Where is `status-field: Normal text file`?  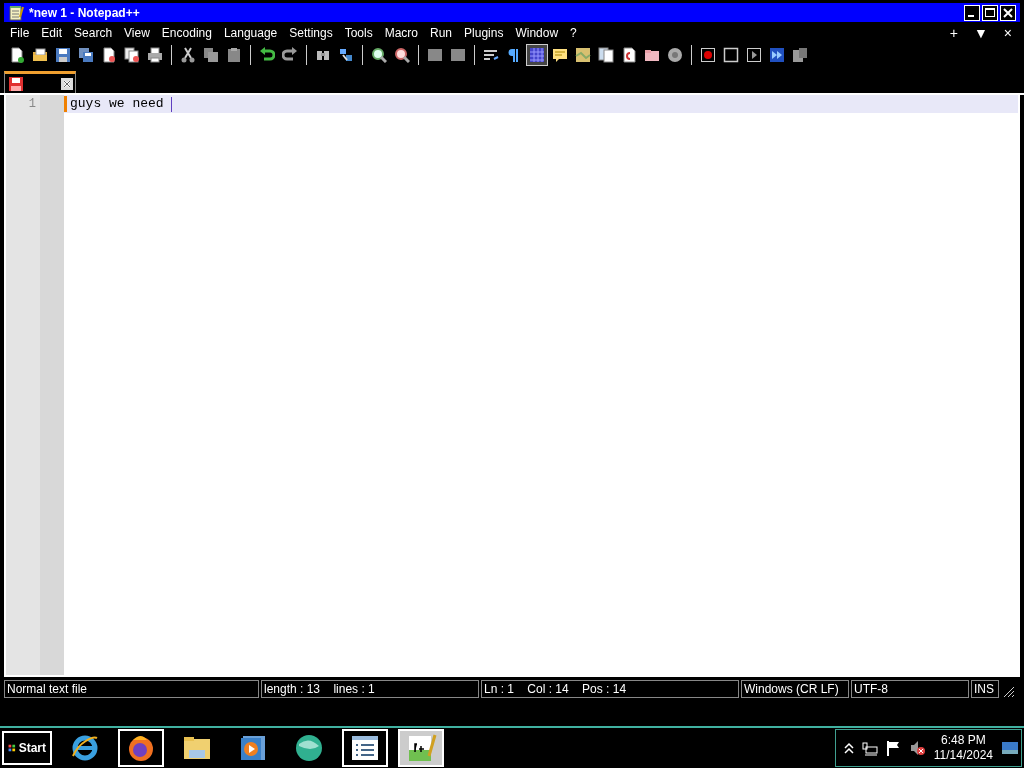 status-field: Normal text file is located at coordinates (131, 689).